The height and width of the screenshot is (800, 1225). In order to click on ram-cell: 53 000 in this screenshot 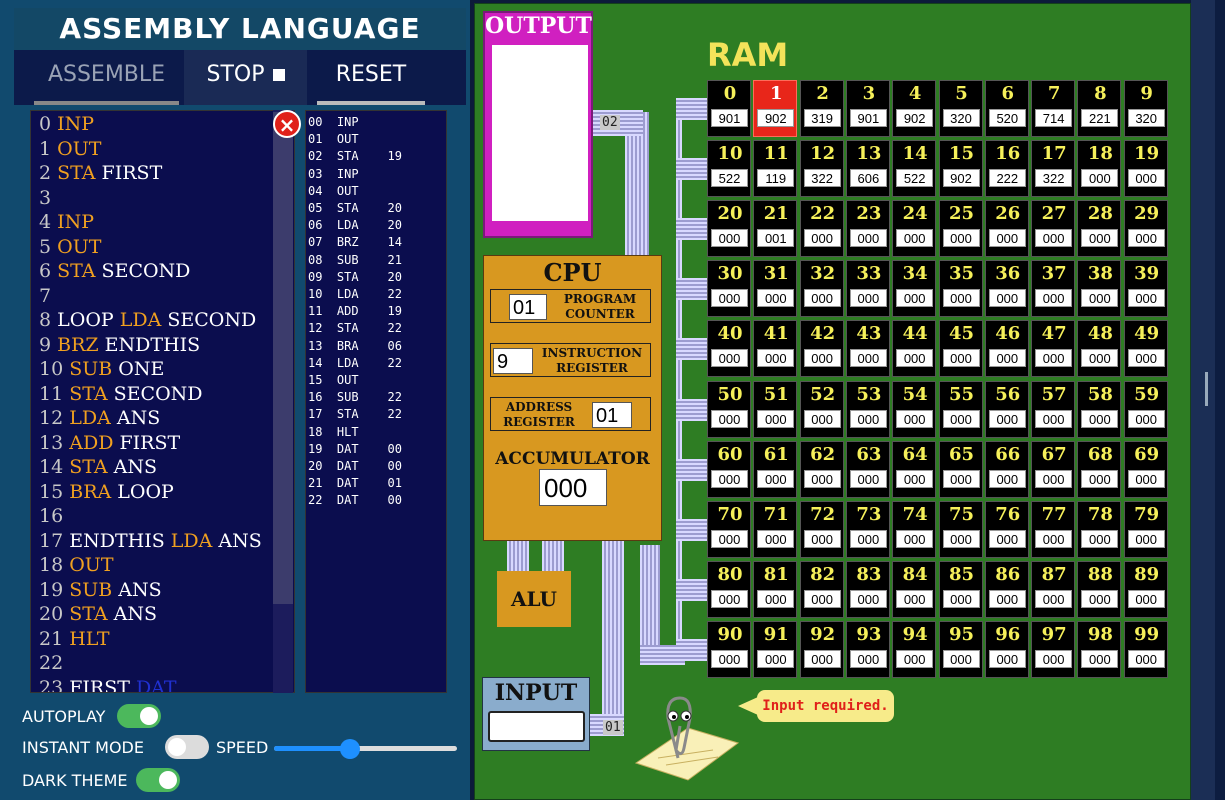, I will do `click(867, 409)`.